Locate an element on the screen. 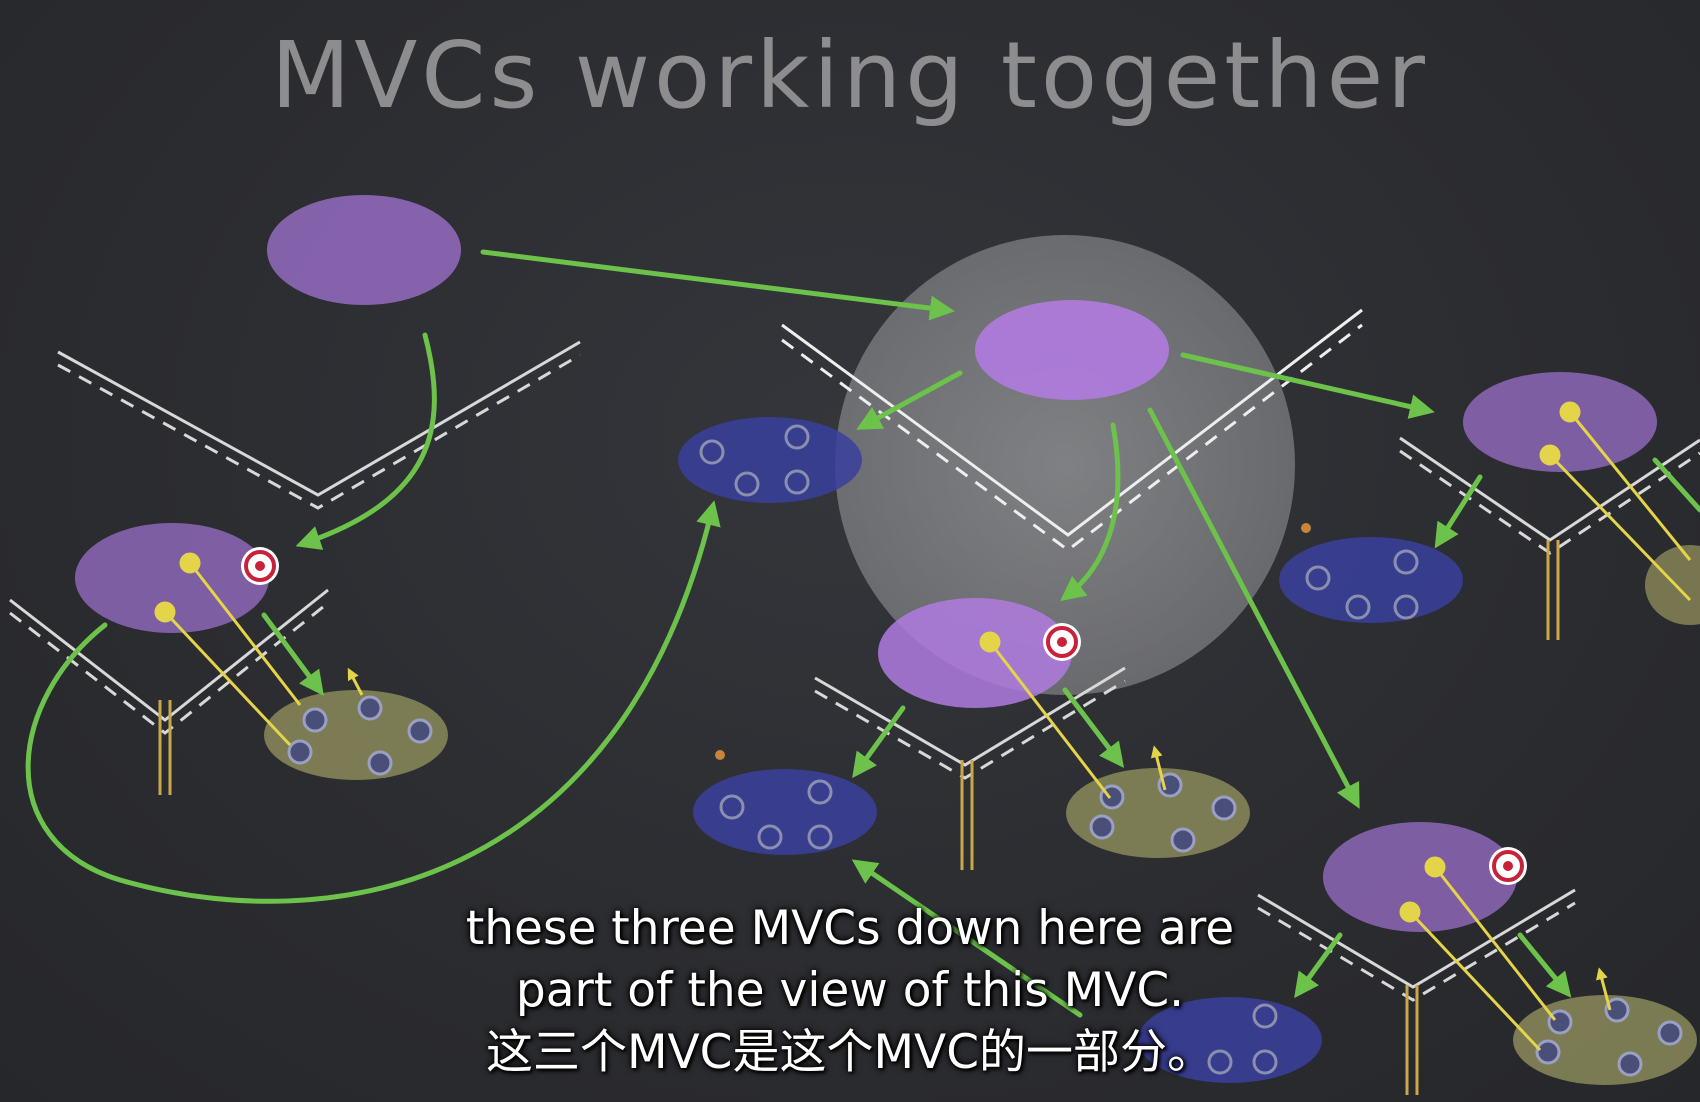 This screenshot has height=1102, width=1700. mvc-top-left is located at coordinates (319, 352).